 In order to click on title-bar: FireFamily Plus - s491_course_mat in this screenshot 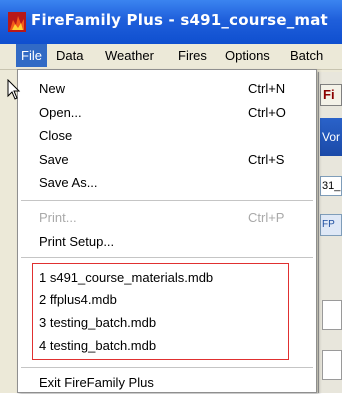, I will do `click(171, 22)`.